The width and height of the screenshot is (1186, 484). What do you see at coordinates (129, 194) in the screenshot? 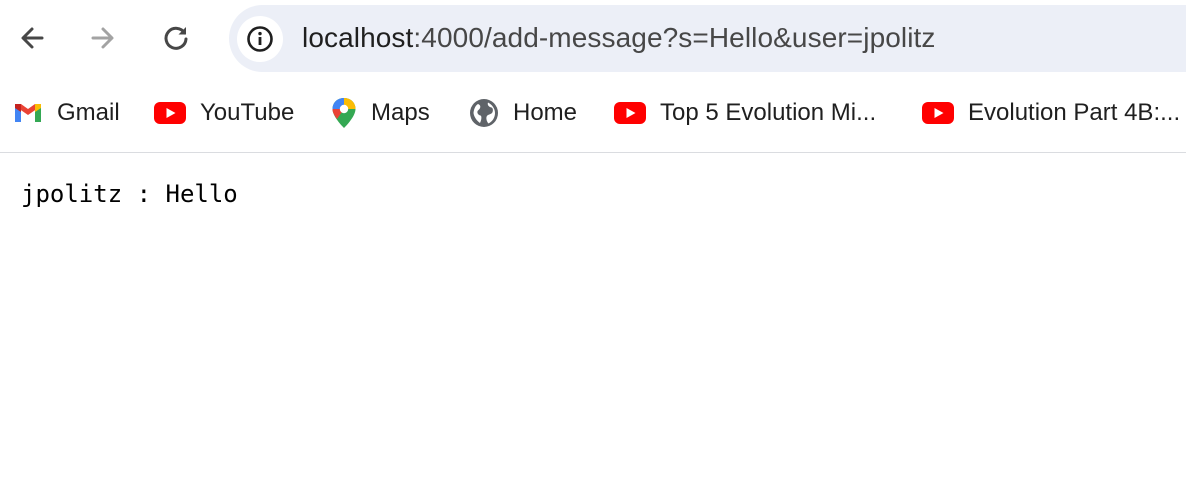
I see `message-text: jpolitz : Hello` at bounding box center [129, 194].